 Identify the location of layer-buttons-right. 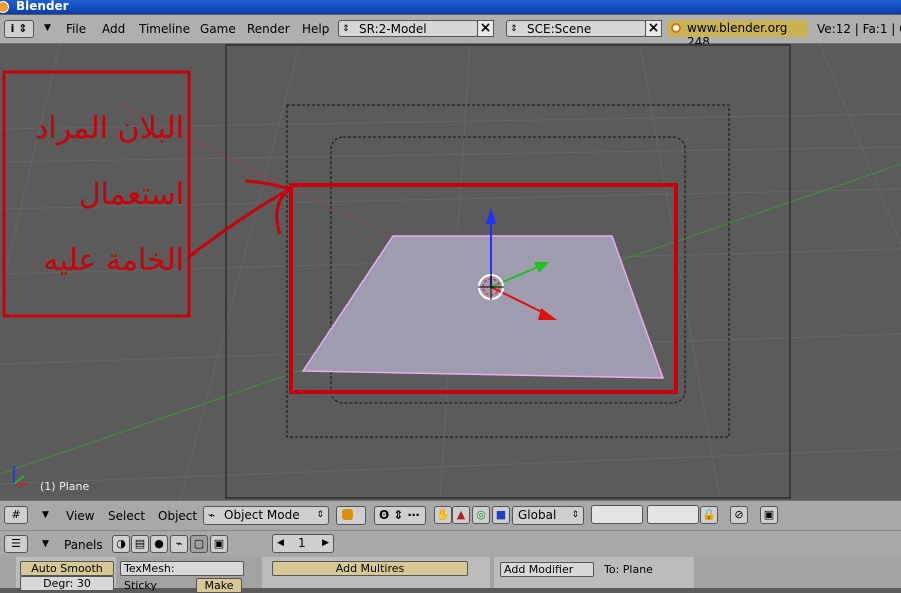
(673, 514).